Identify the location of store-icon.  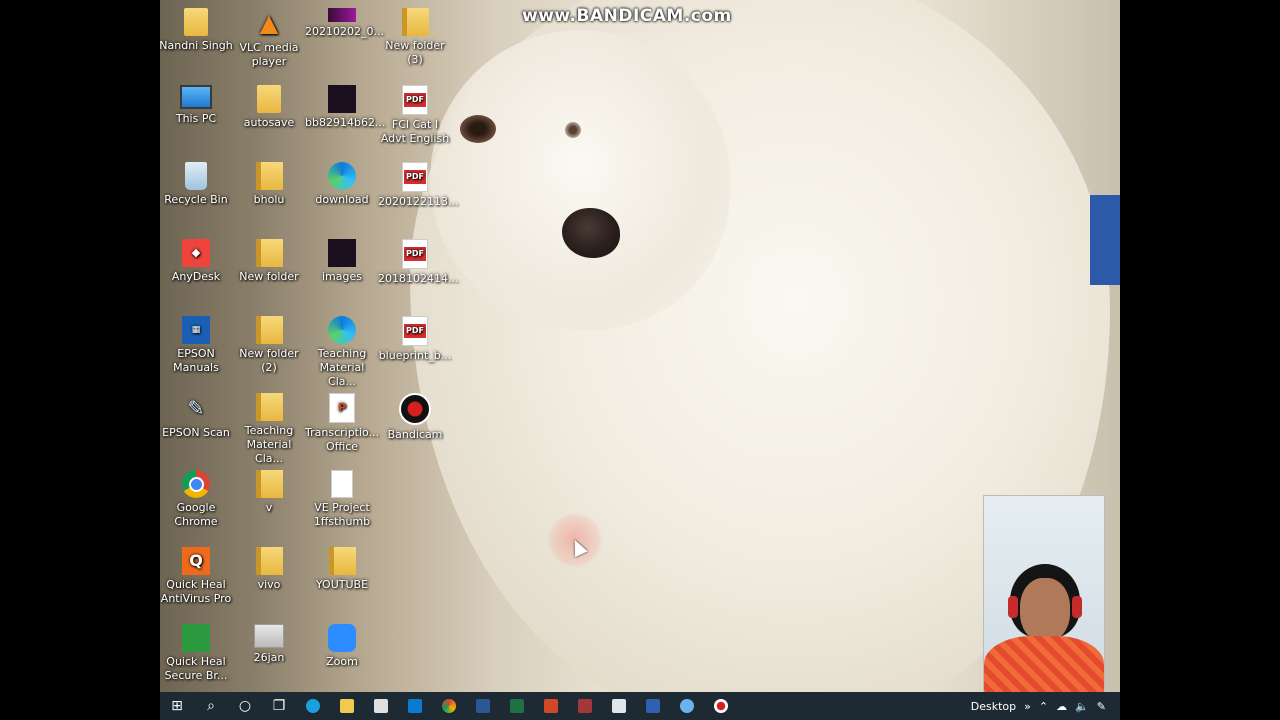
(381, 706).